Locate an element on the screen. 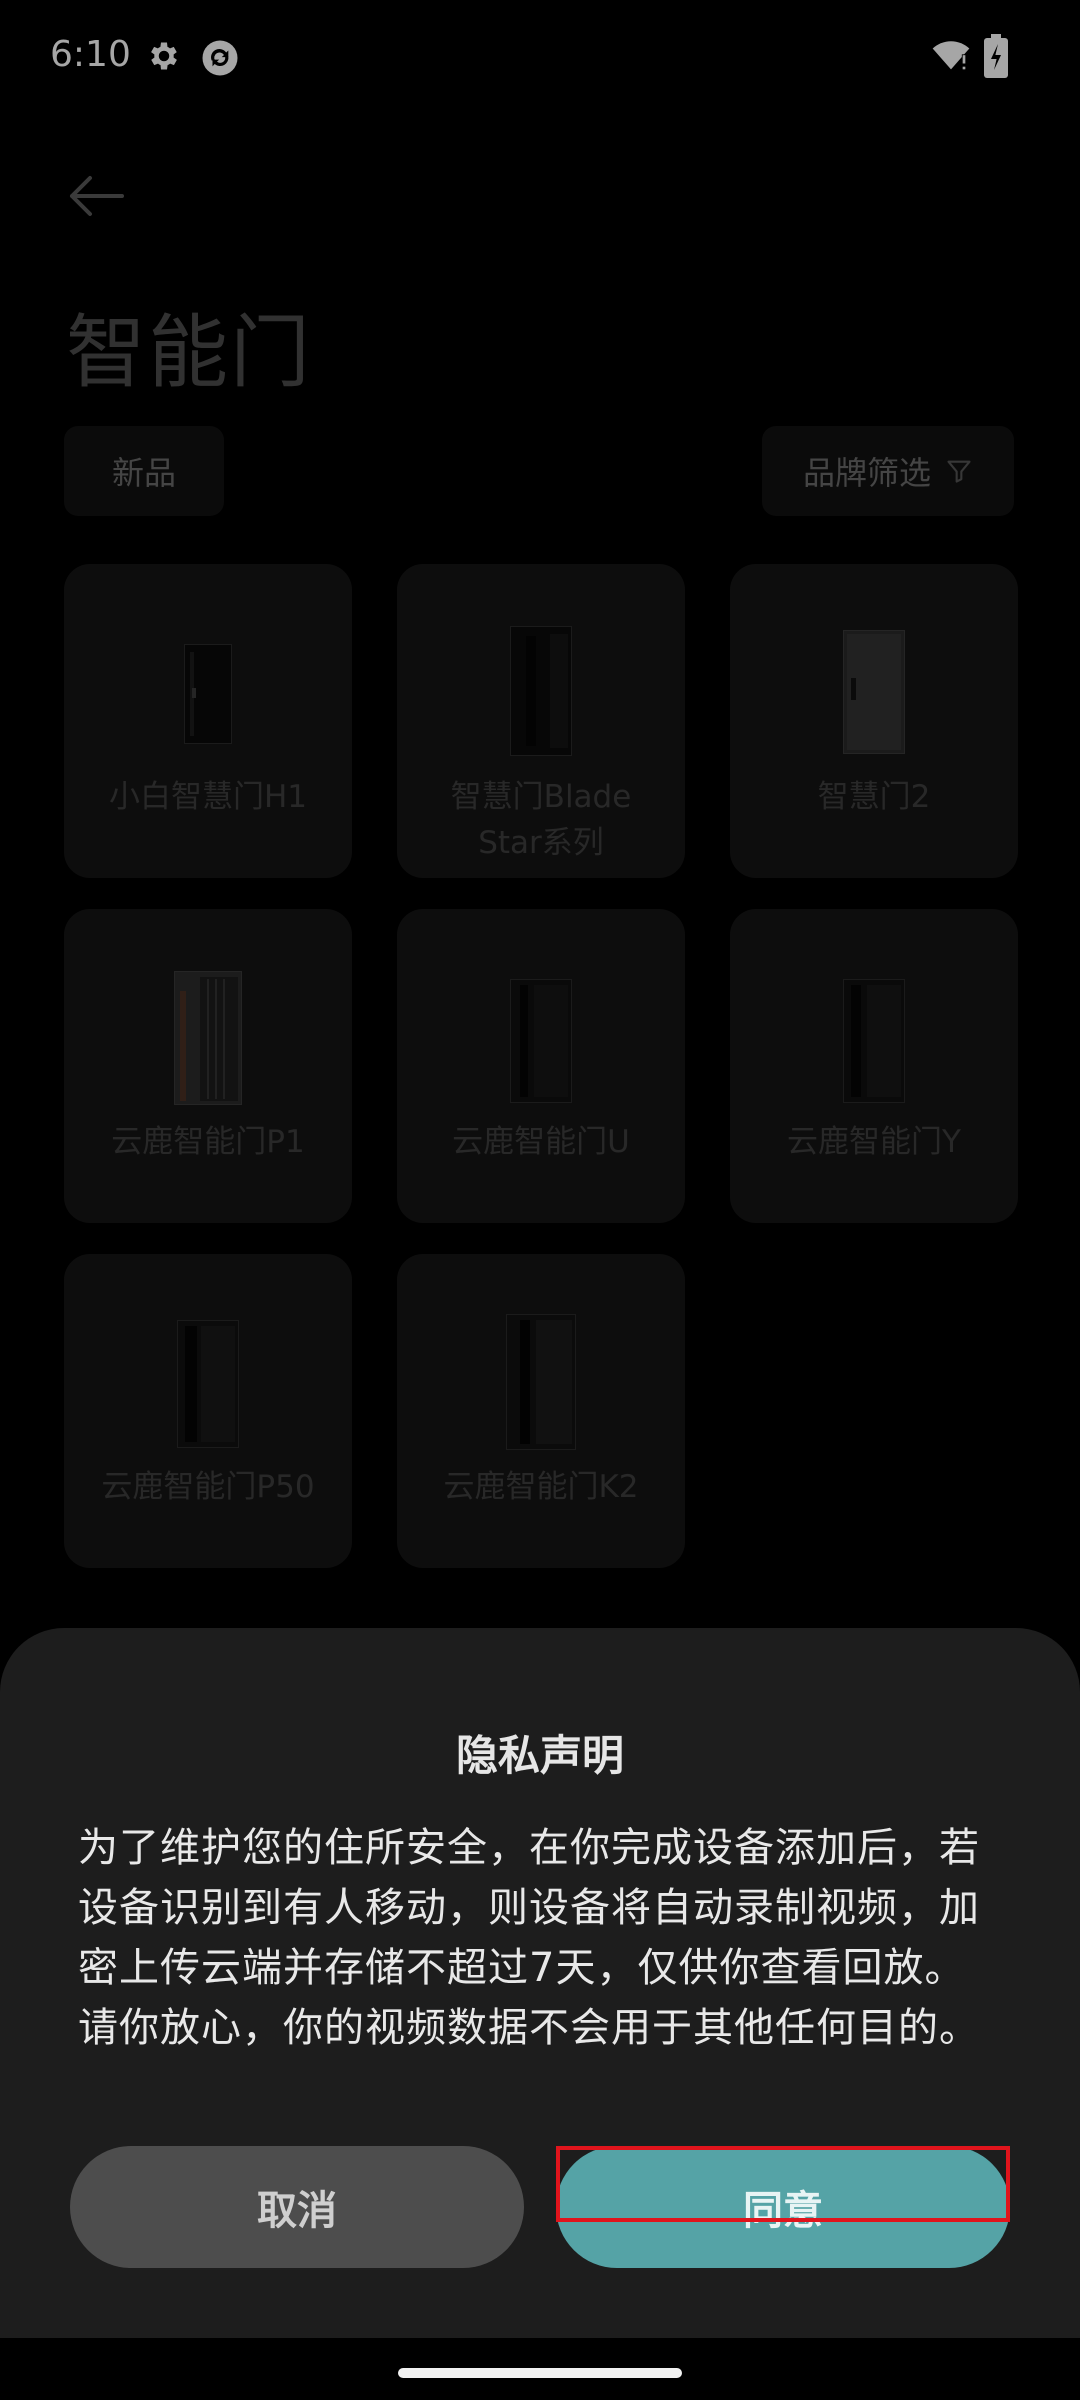 The height and width of the screenshot is (2400, 1080). dialog-title: 隐私声明 is located at coordinates (539, 1755).